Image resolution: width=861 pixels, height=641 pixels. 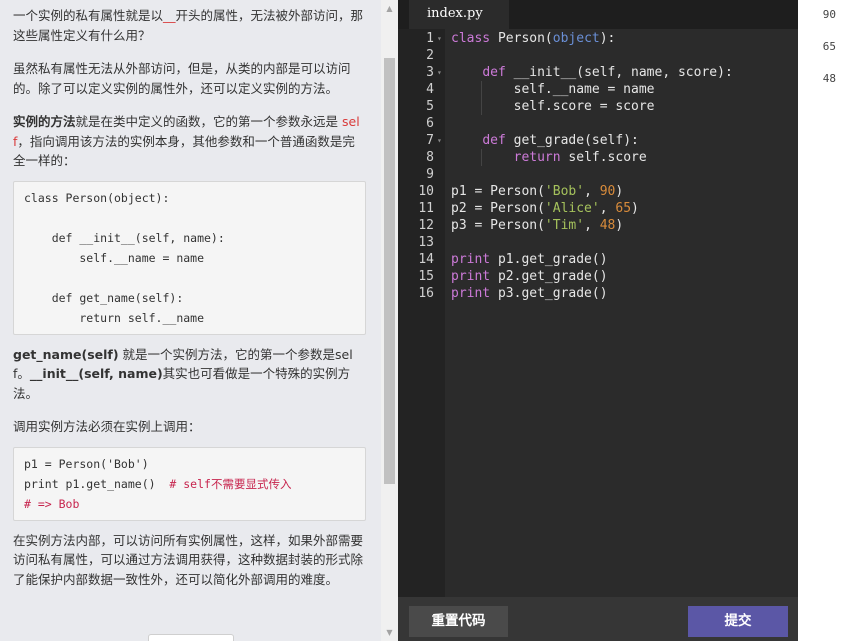 I want to click on code-line: 7 ▾ def get_grade(self):, so click(x=598, y=140).